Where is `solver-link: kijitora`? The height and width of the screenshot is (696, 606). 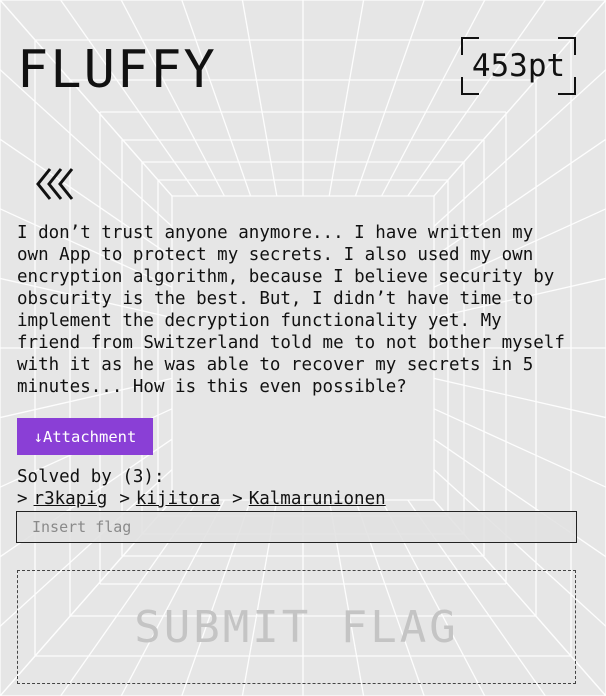
solver-link: kijitora is located at coordinates (178, 499).